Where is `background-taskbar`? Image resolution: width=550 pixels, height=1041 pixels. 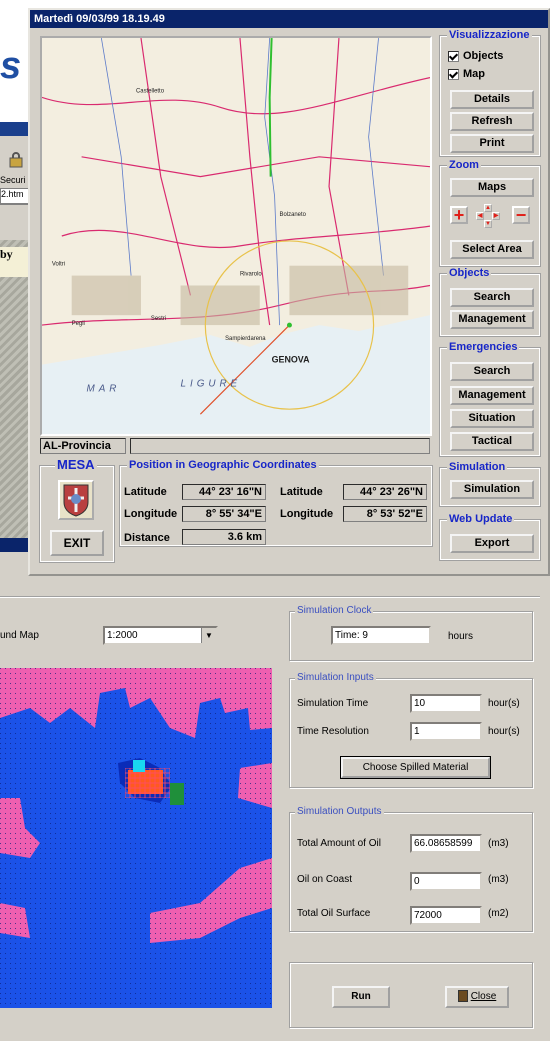
background-taskbar is located at coordinates (15, 545).